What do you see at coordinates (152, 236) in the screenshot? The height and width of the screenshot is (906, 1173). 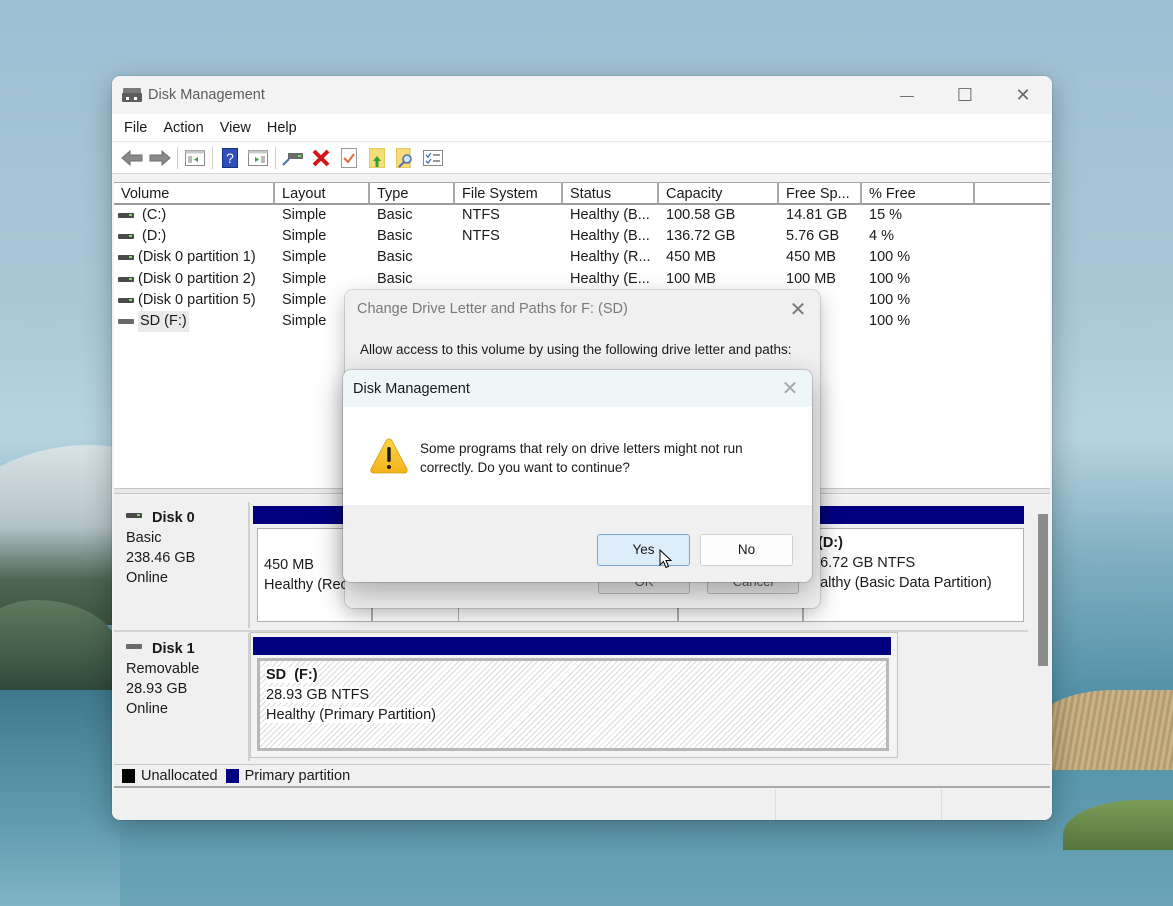 I see `volume-name: (D:)` at bounding box center [152, 236].